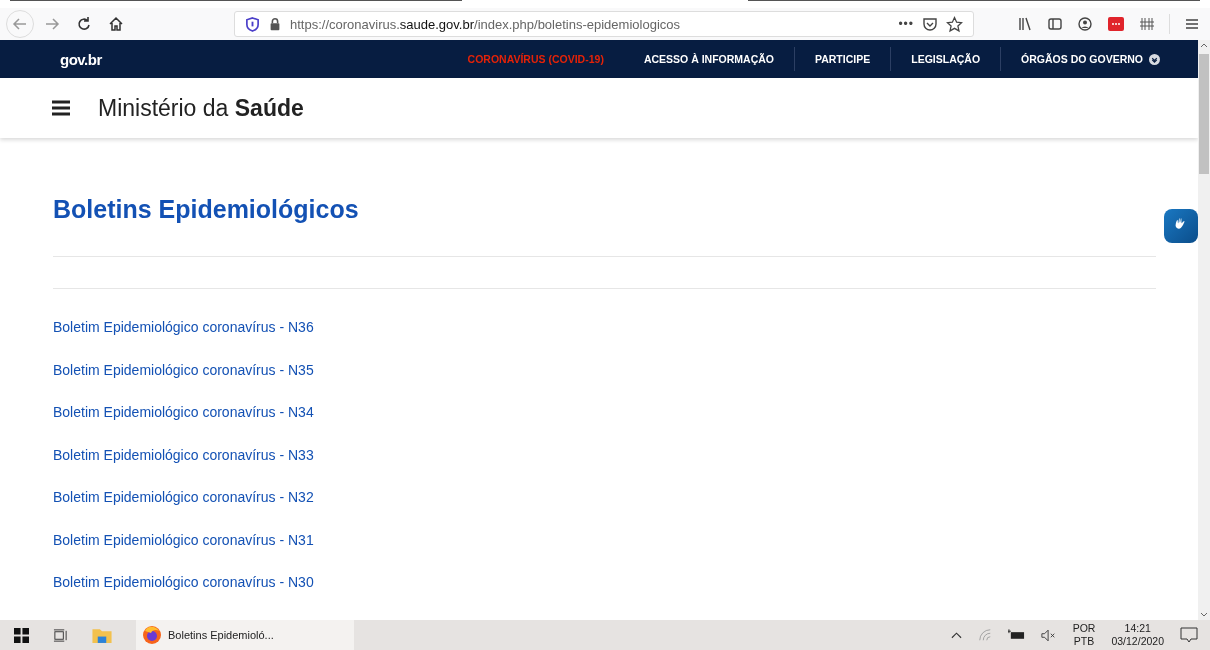 This screenshot has height=650, width=1210. Describe the element at coordinates (183, 497) in the screenshot. I see `bulletin-link: Boletim Epidemiológico coronavírus - N32` at that location.